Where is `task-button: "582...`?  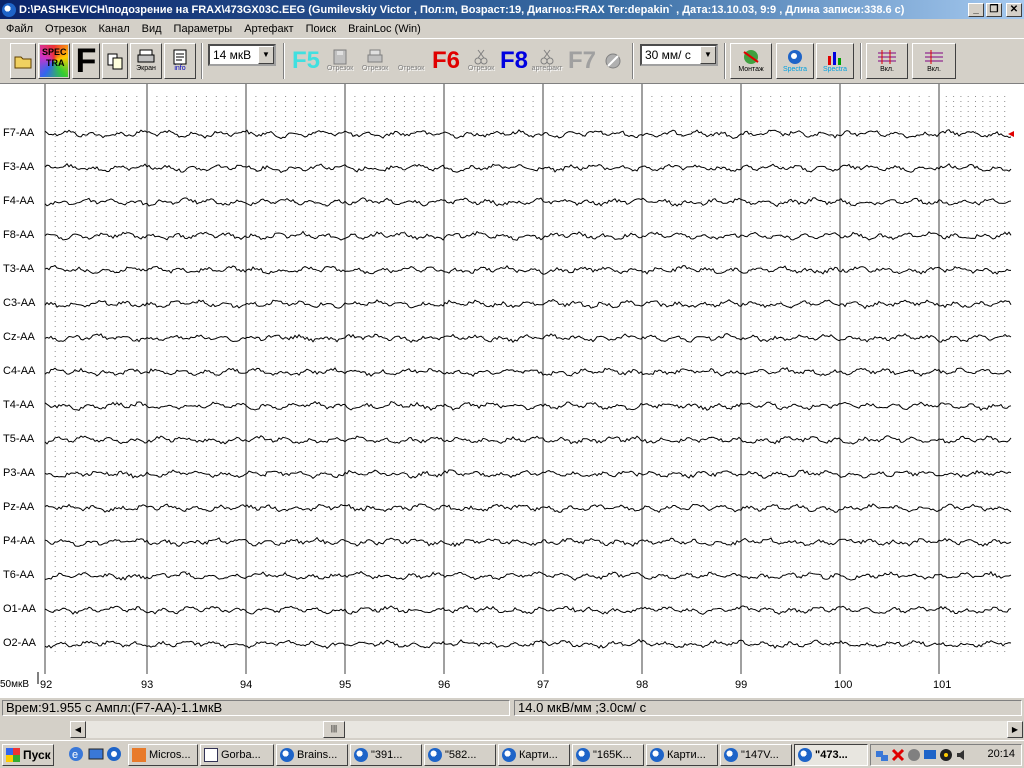
task-button: "582... is located at coordinates (460, 755).